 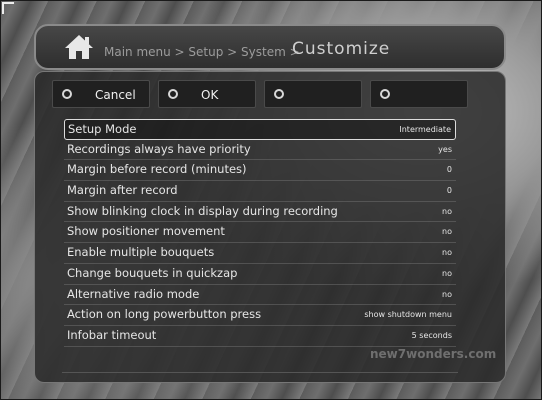 What do you see at coordinates (260, 171) in the screenshot?
I see `setting-row-margin-before: Margin before record (minutes) 0` at bounding box center [260, 171].